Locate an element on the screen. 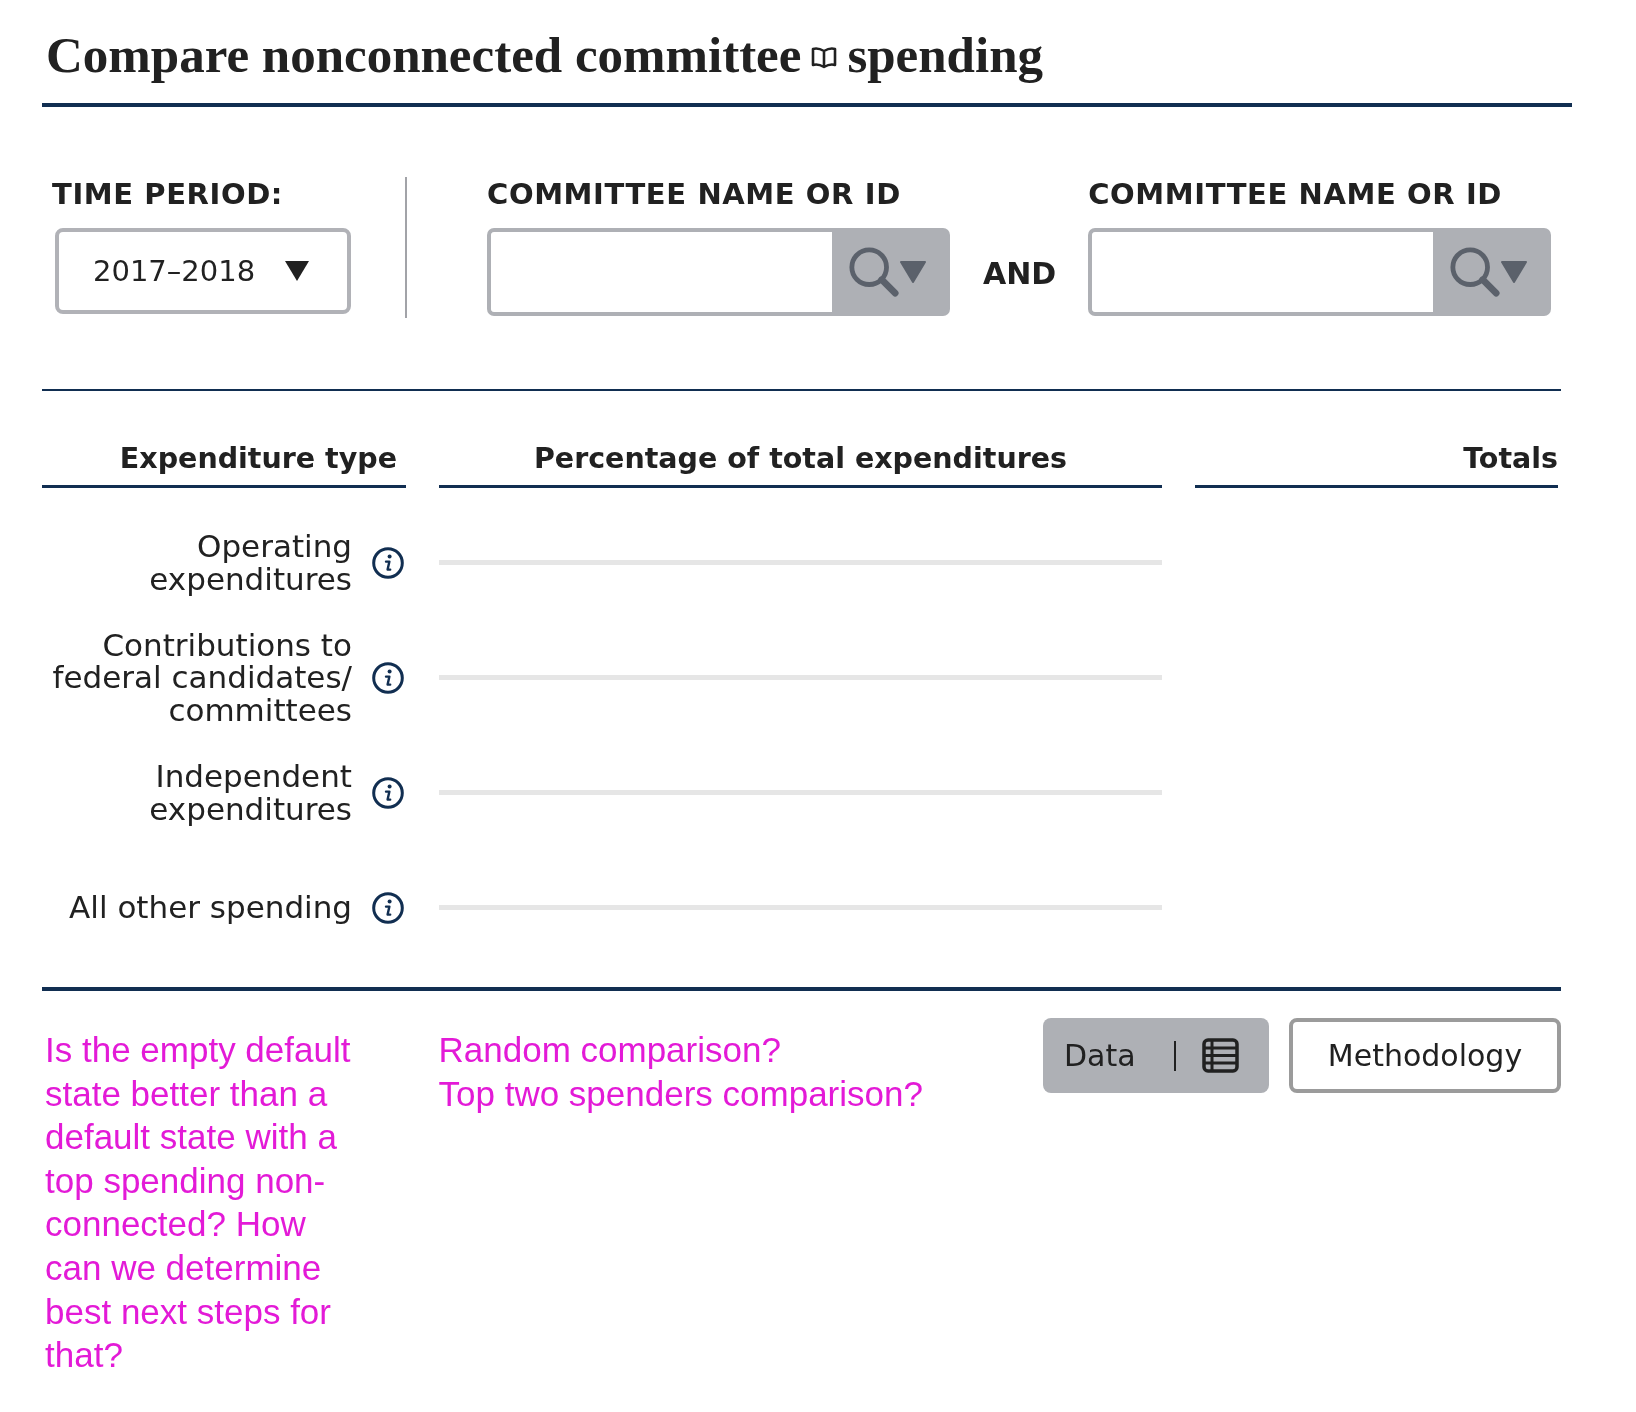 Image resolution: width=1636 pixels, height=1412 pixels. table-icon is located at coordinates (1220, 1055).